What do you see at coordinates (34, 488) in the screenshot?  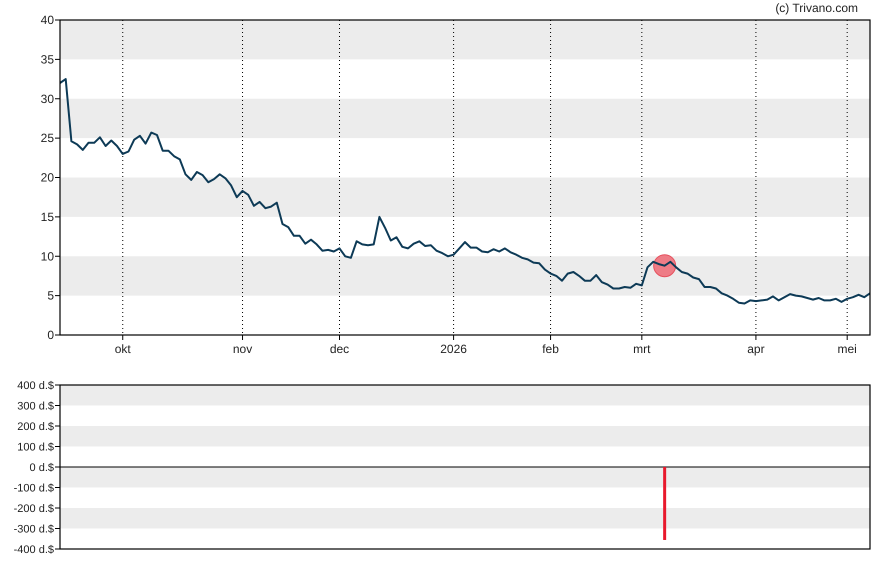 I see `tick-label: -100 d.$` at bounding box center [34, 488].